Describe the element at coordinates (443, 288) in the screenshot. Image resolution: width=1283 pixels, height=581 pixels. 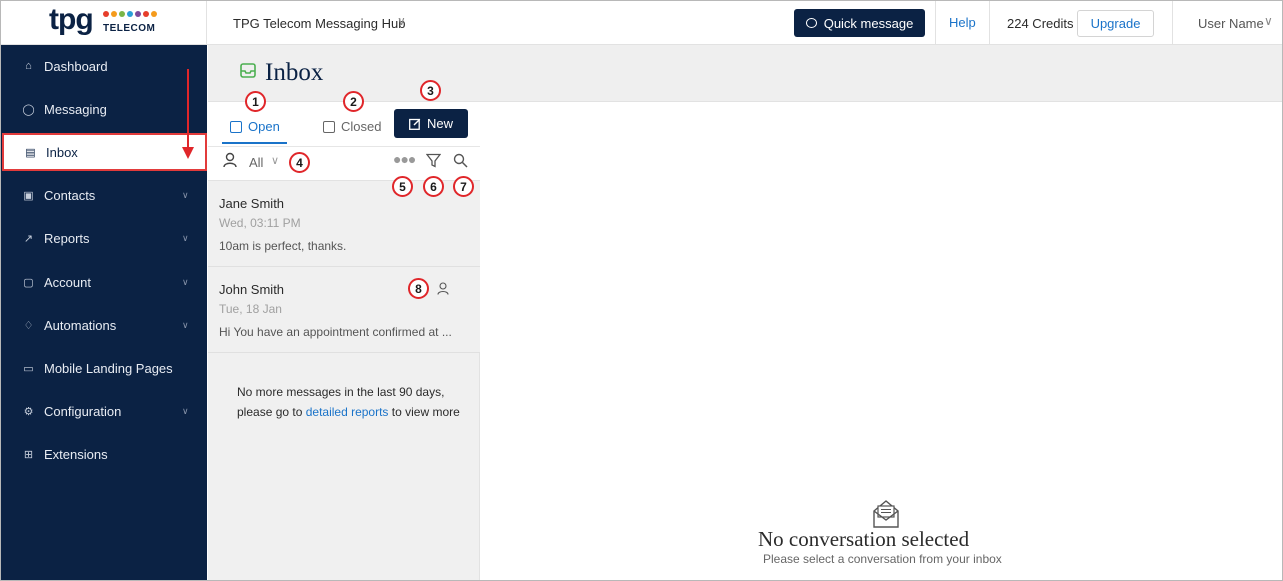
I see `assigned-user-icon` at that location.